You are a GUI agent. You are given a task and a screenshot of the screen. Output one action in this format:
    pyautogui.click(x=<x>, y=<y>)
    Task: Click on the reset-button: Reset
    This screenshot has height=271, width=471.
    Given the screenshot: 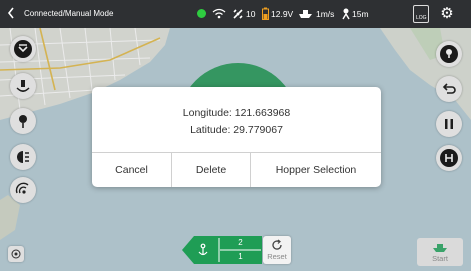 What is the action you would take?
    pyautogui.click(x=277, y=250)
    